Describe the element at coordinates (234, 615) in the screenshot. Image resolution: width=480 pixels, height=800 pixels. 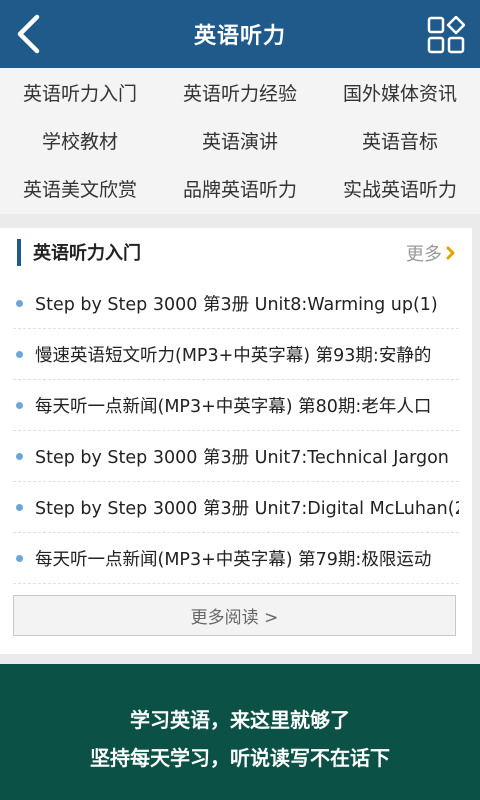
I see `read-more-button: 更多阅读 >` at that location.